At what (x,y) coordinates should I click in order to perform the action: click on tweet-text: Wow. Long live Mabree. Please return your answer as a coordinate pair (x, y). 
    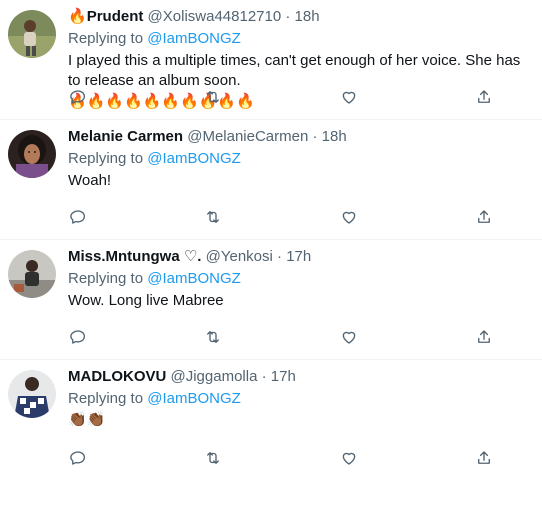
    Looking at the image, I should click on (146, 300).